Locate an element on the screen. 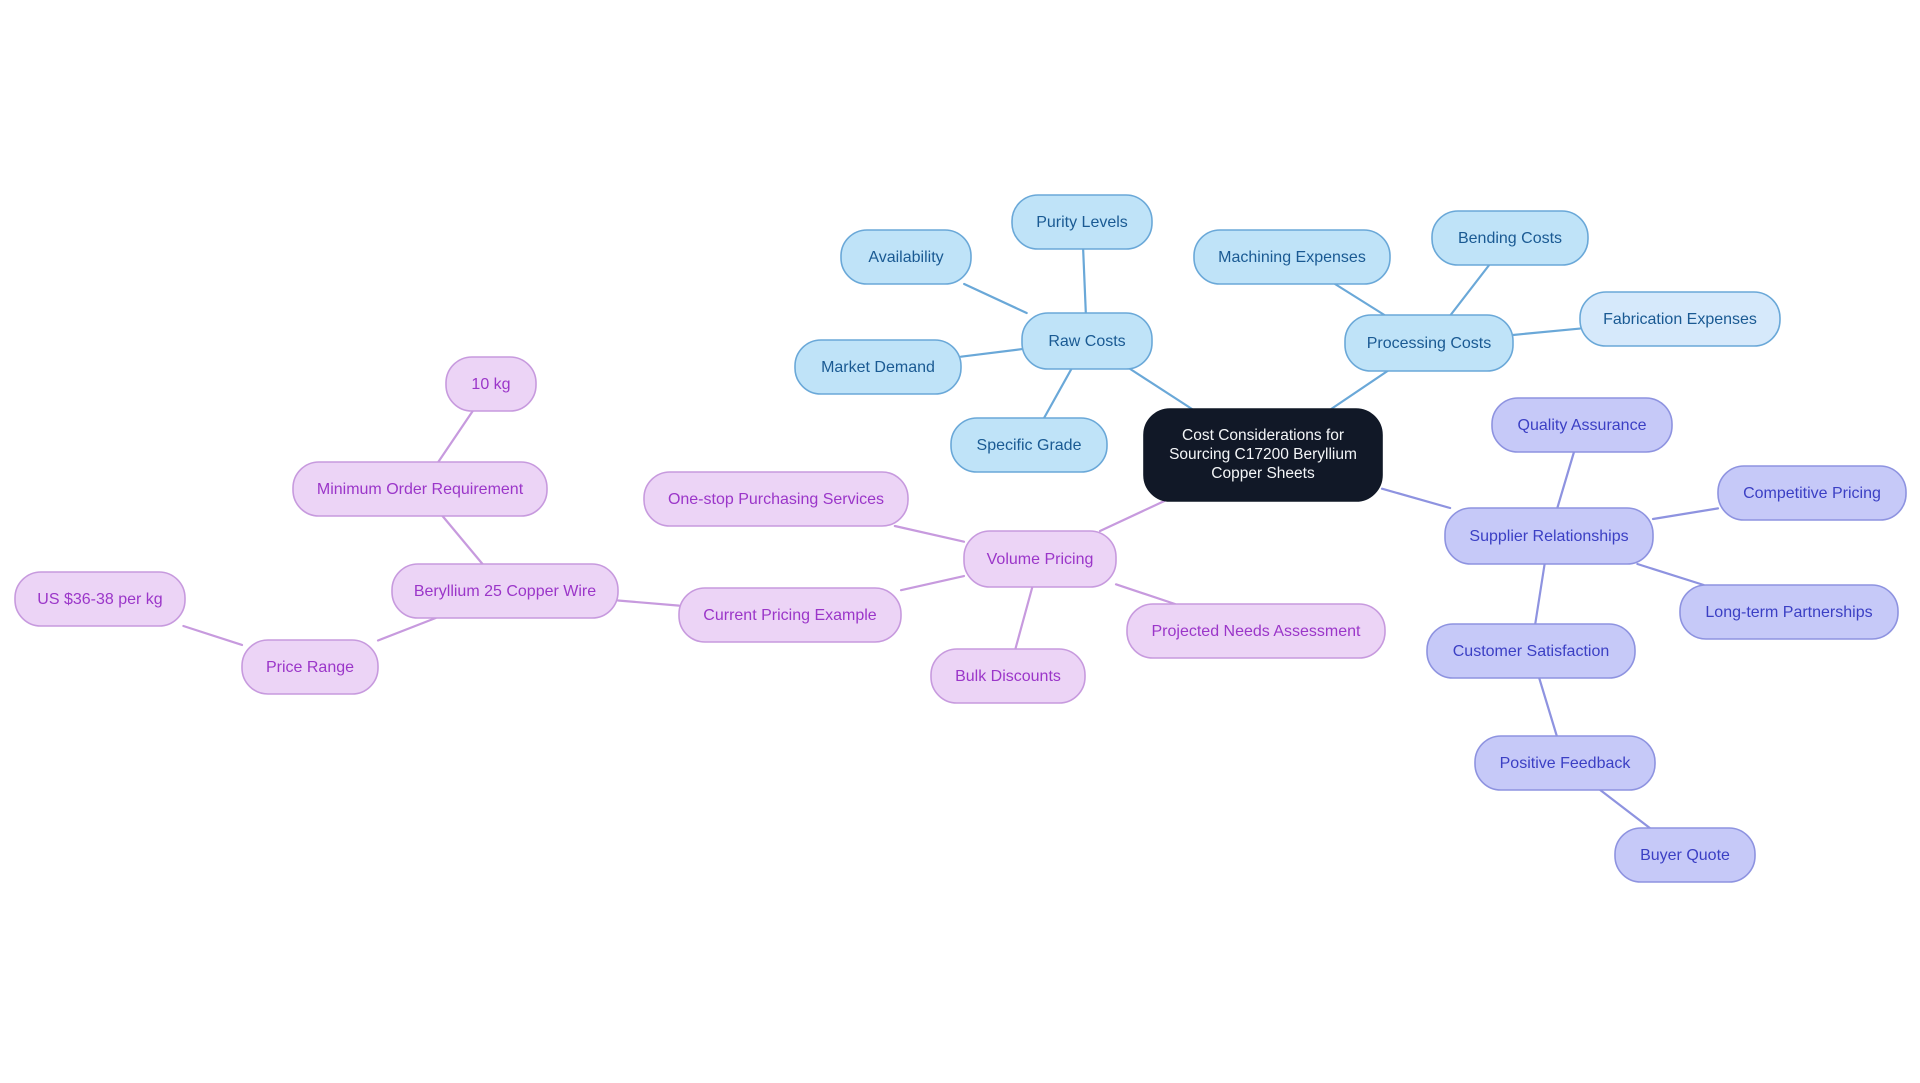 This screenshot has height=1083, width=1920. mindmap-node: Specific Grade is located at coordinates (1029, 445).